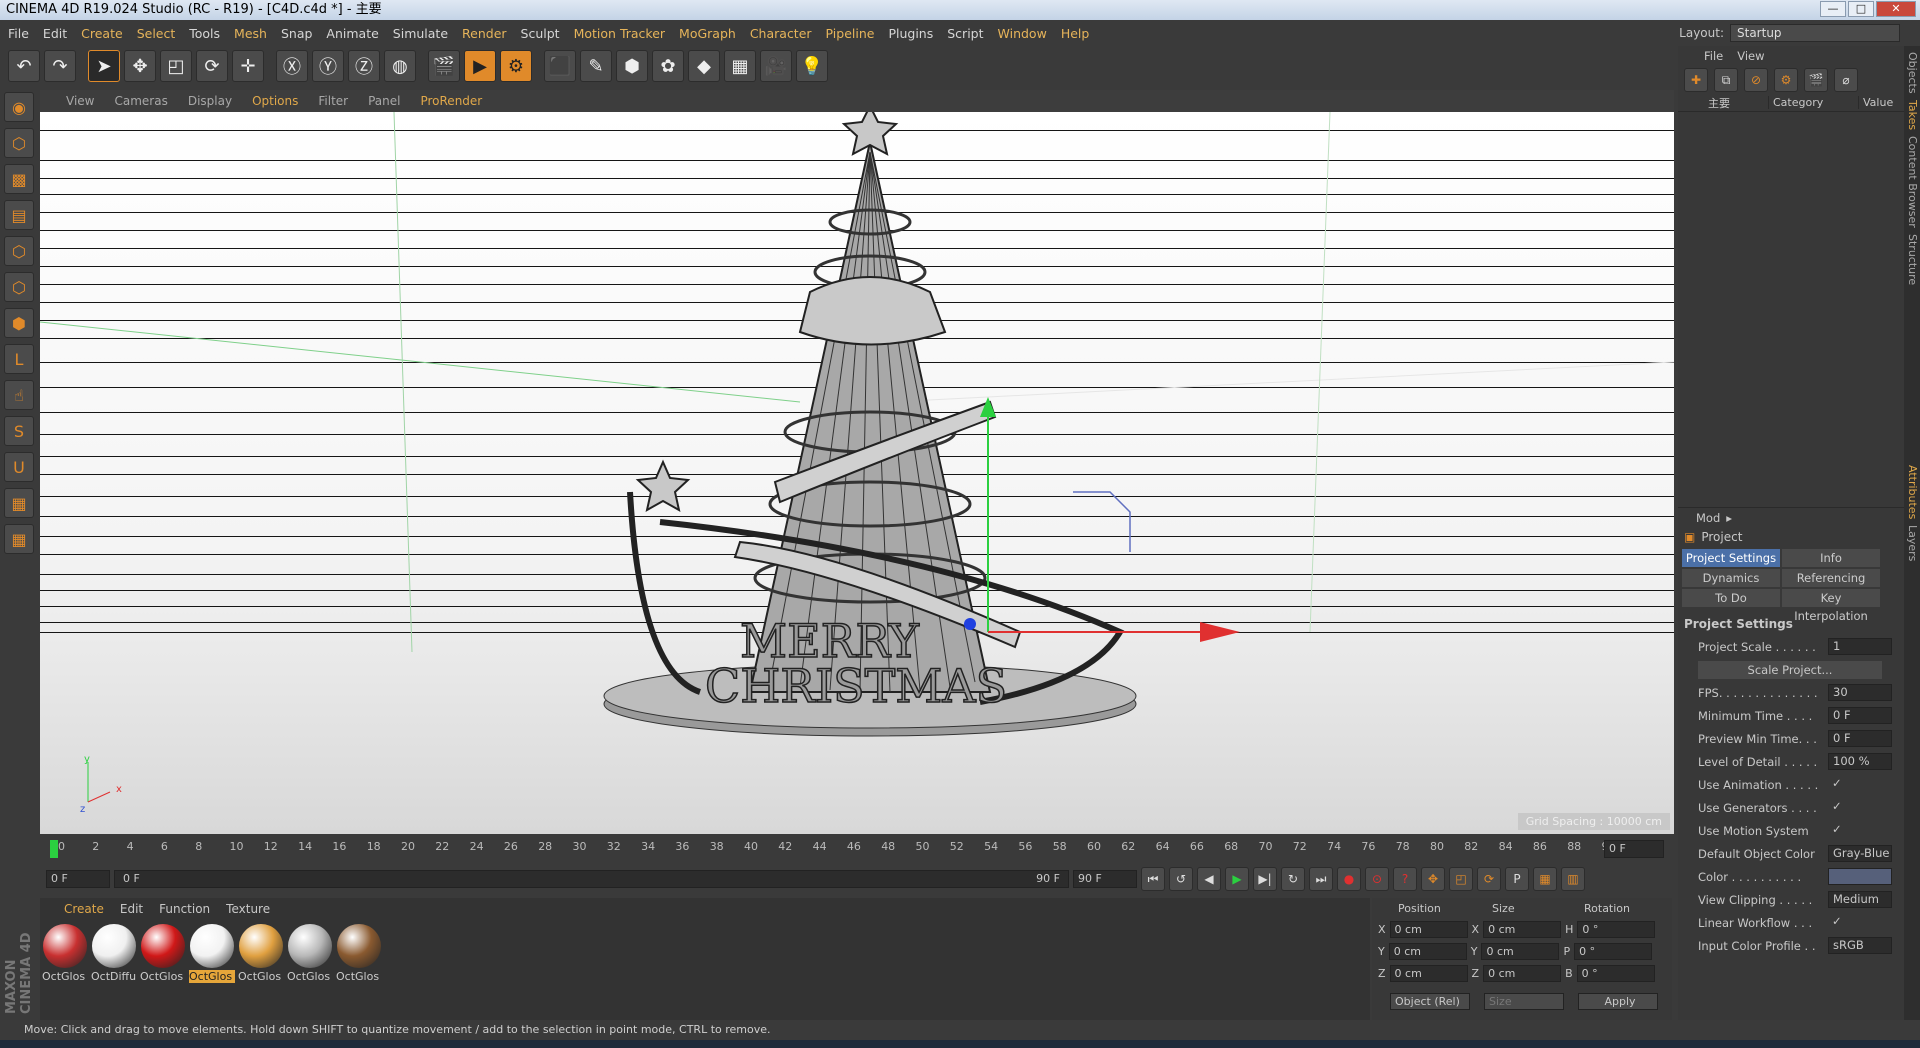 Image resolution: width=1920 pixels, height=1048 pixels. I want to click on undo-icon: ↶, so click(24, 66).